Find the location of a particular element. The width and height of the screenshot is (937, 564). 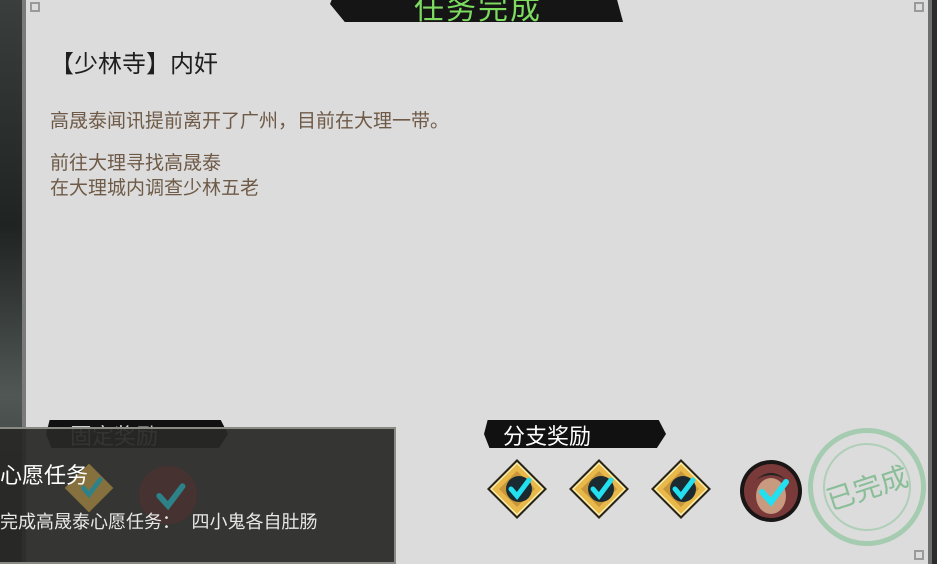

tooltip-title: 心愿任务 is located at coordinates (44, 476).